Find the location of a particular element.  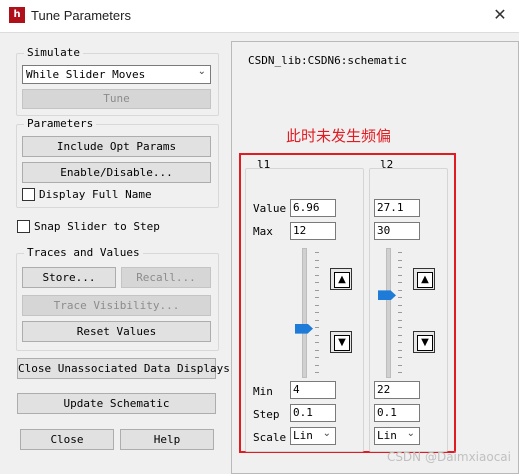

param-l2-value-input: 27.1 is located at coordinates (397, 208).